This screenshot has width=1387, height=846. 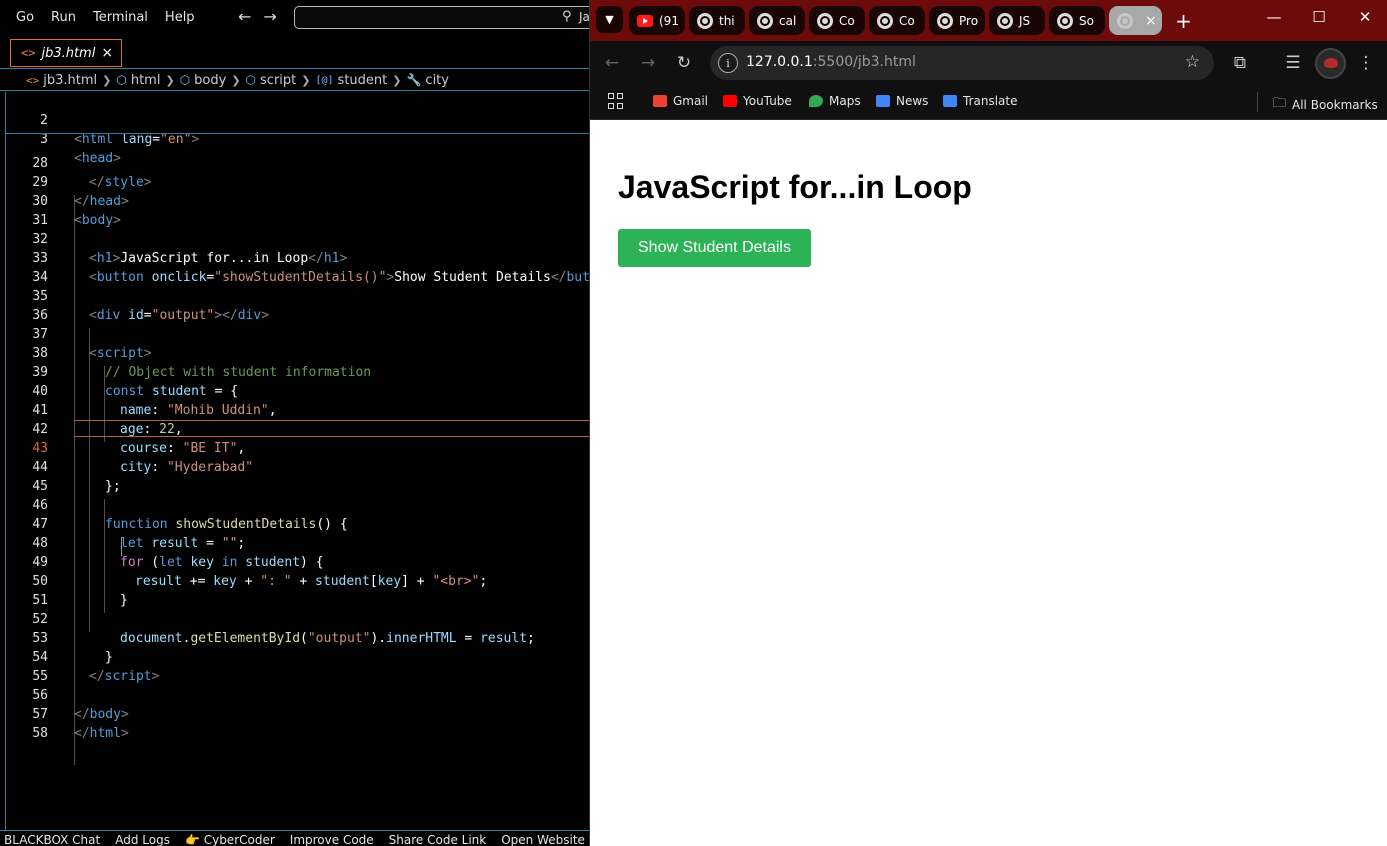 What do you see at coordinates (912, 101) in the screenshot?
I see `bookmark-label: News` at bounding box center [912, 101].